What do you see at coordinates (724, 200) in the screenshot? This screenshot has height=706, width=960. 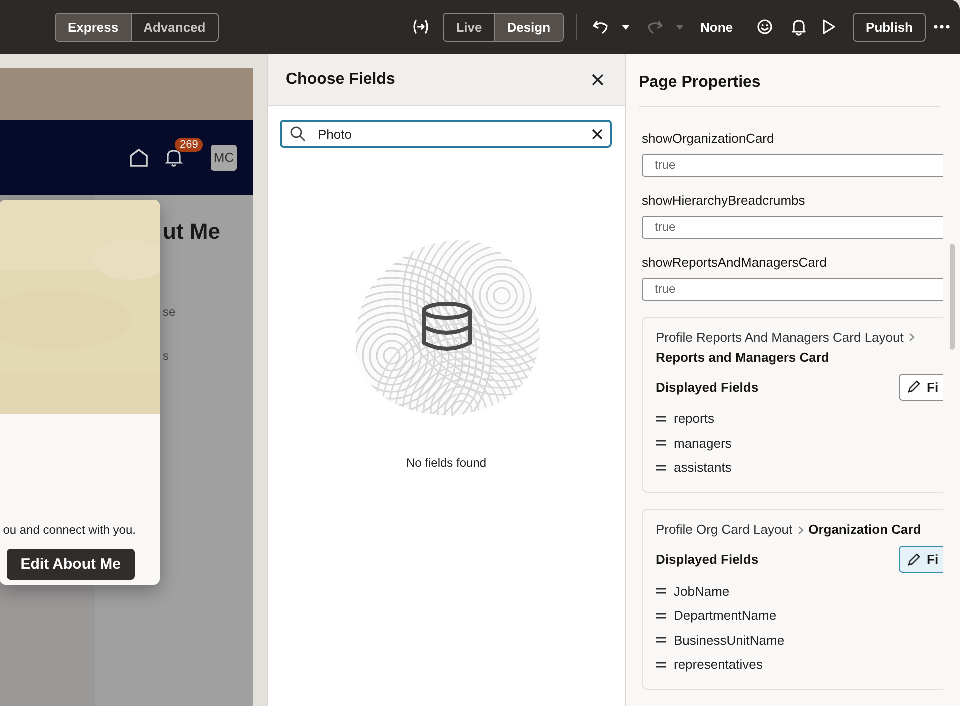 I see `property-label: showHierarchyBreadcrumbs` at bounding box center [724, 200].